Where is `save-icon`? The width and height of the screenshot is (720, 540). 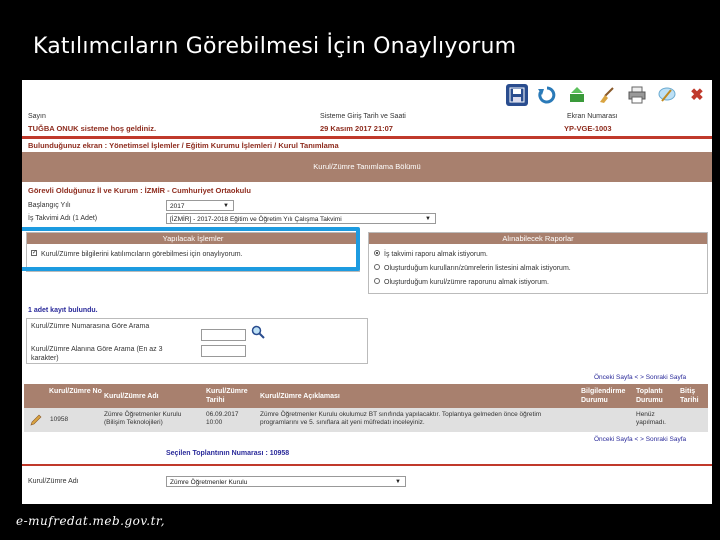
save-icon is located at coordinates (517, 95).